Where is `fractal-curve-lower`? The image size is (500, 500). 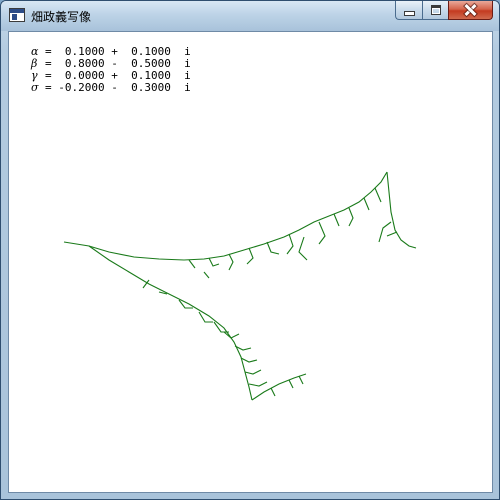
fractal-curve-lower is located at coordinates (170, 323).